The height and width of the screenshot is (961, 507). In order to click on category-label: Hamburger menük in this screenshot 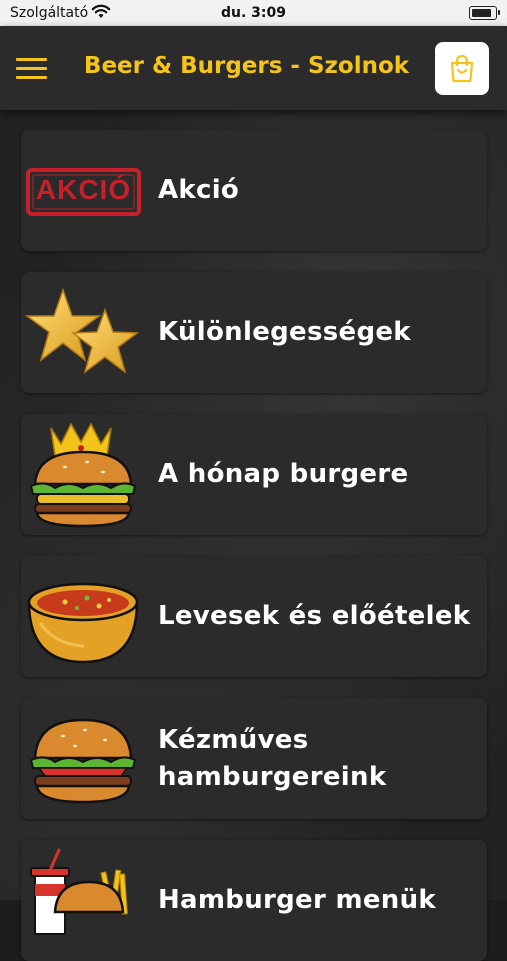, I will do `click(297, 900)`.